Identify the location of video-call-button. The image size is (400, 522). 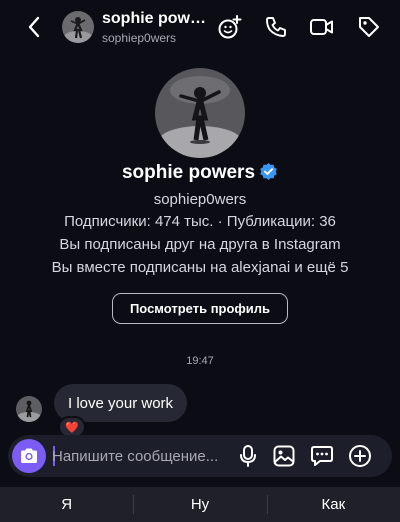
(322, 27).